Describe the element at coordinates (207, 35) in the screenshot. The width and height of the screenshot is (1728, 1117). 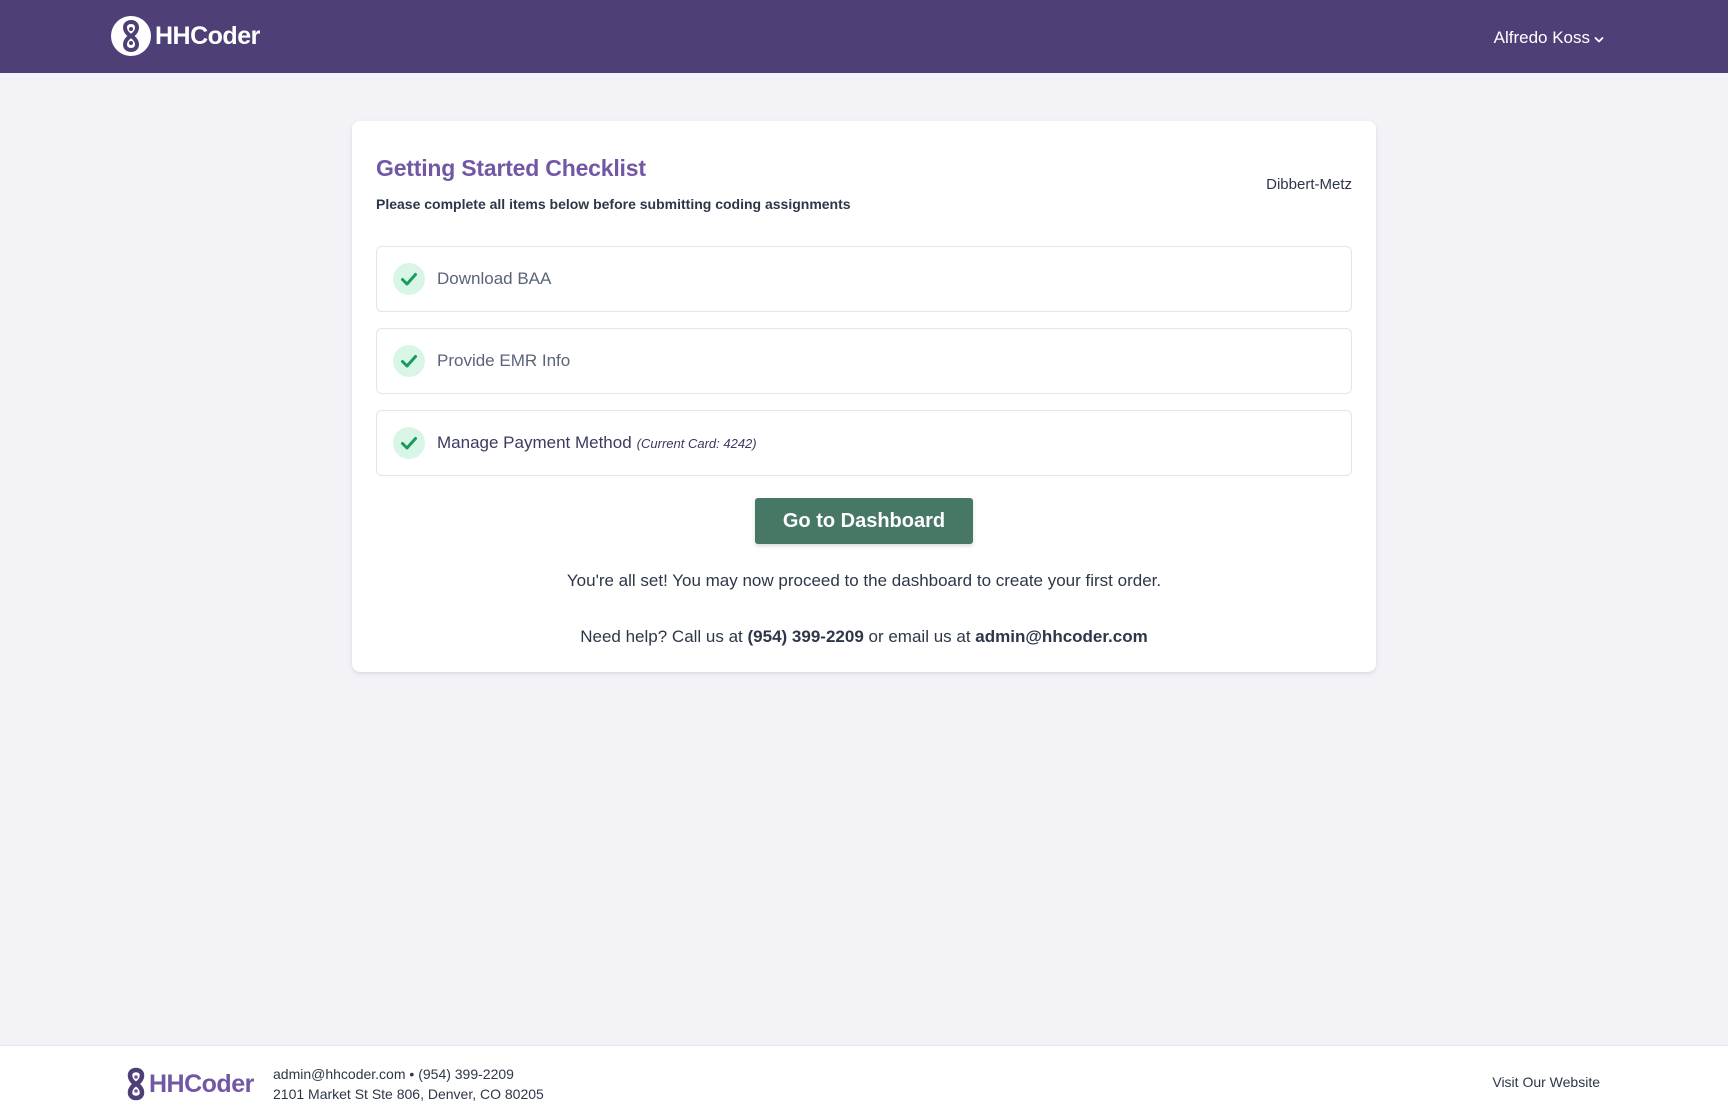
I see `brand-name: HHCoder` at that location.